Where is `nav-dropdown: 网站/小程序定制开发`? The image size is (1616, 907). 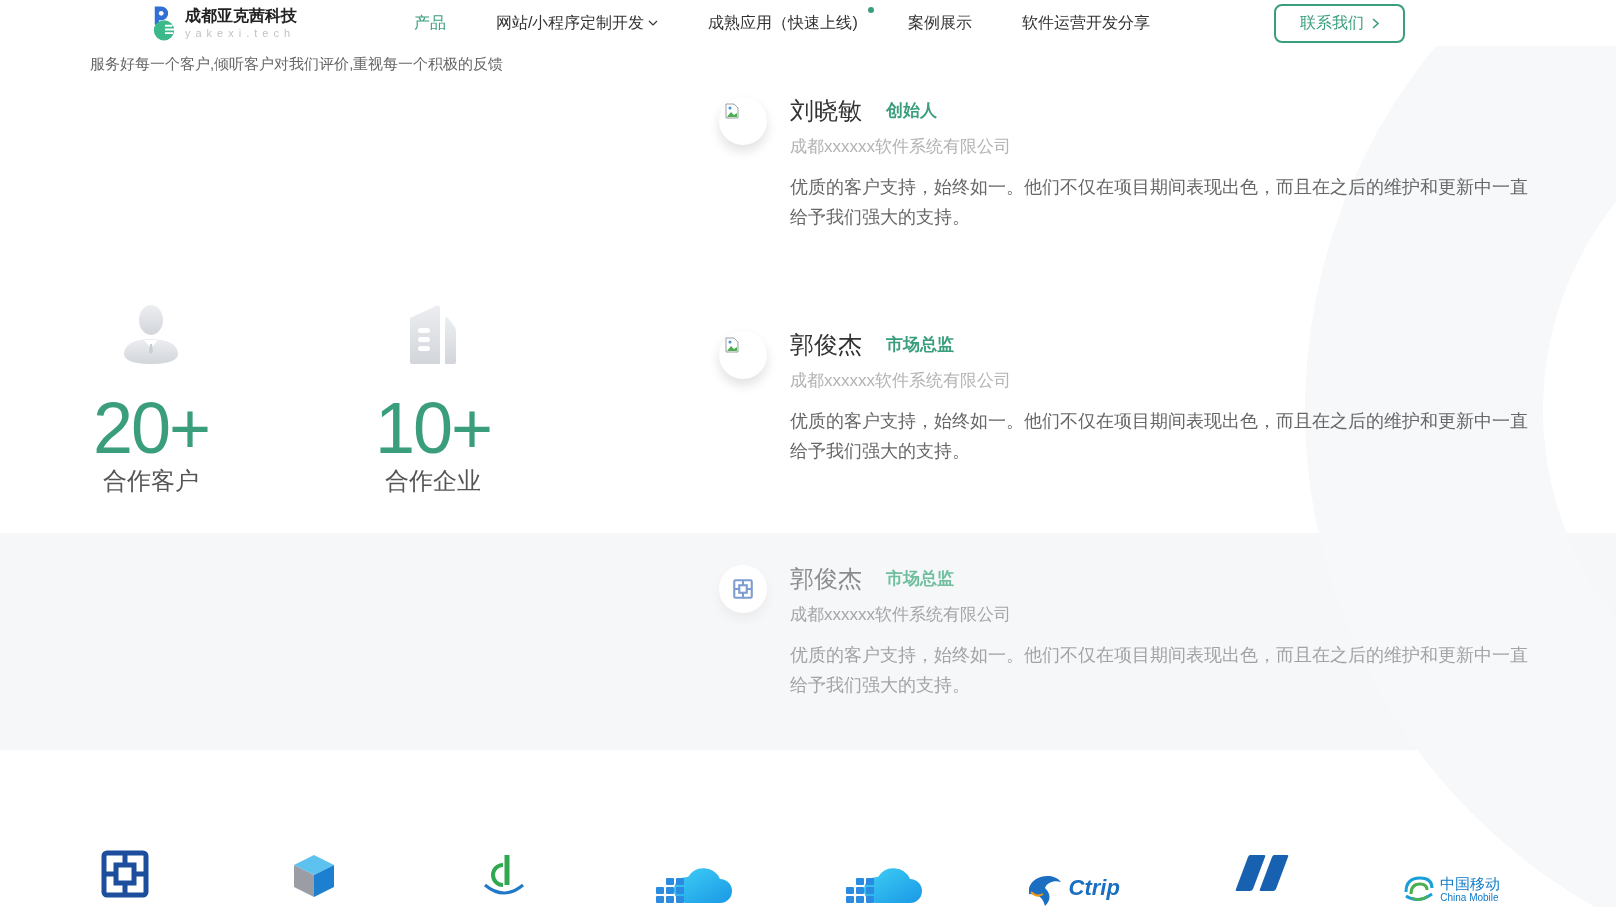 nav-dropdown: 网站/小程序定制开发 is located at coordinates (577, 23).